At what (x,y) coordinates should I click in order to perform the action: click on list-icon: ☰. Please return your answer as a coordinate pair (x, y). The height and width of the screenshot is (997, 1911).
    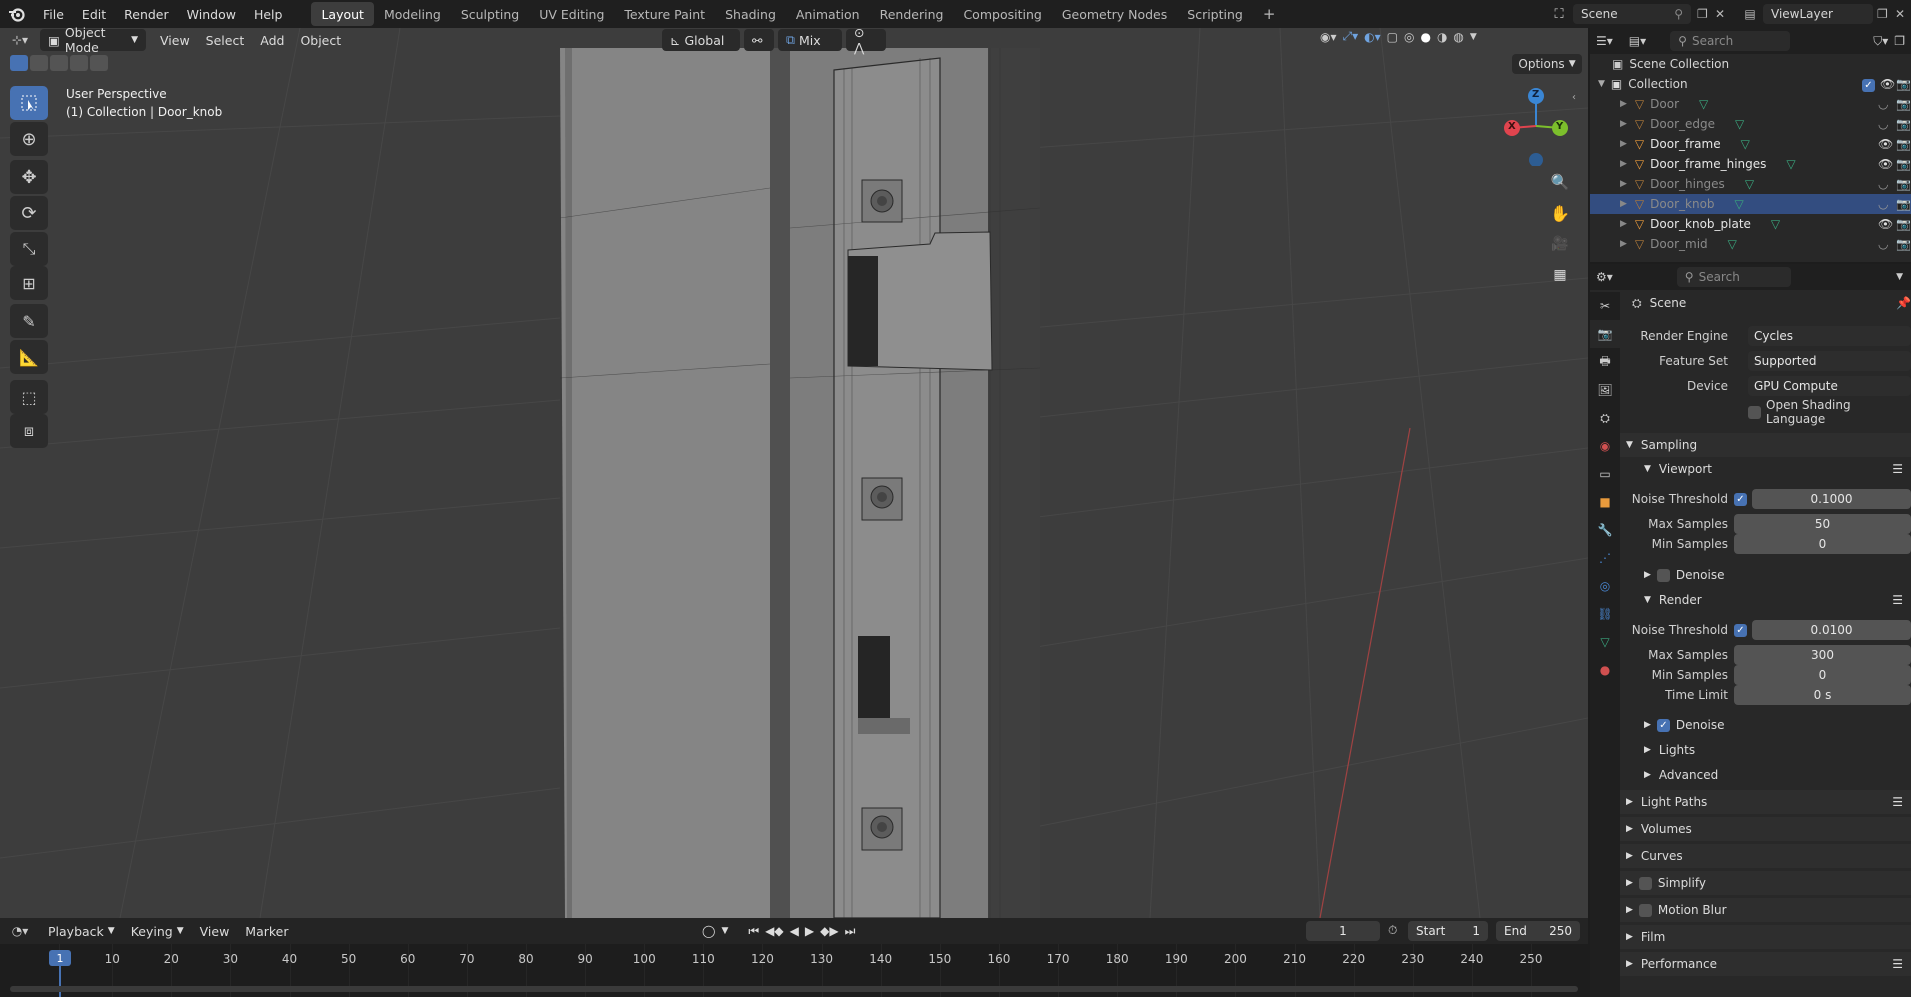
    Looking at the image, I should click on (1897, 469).